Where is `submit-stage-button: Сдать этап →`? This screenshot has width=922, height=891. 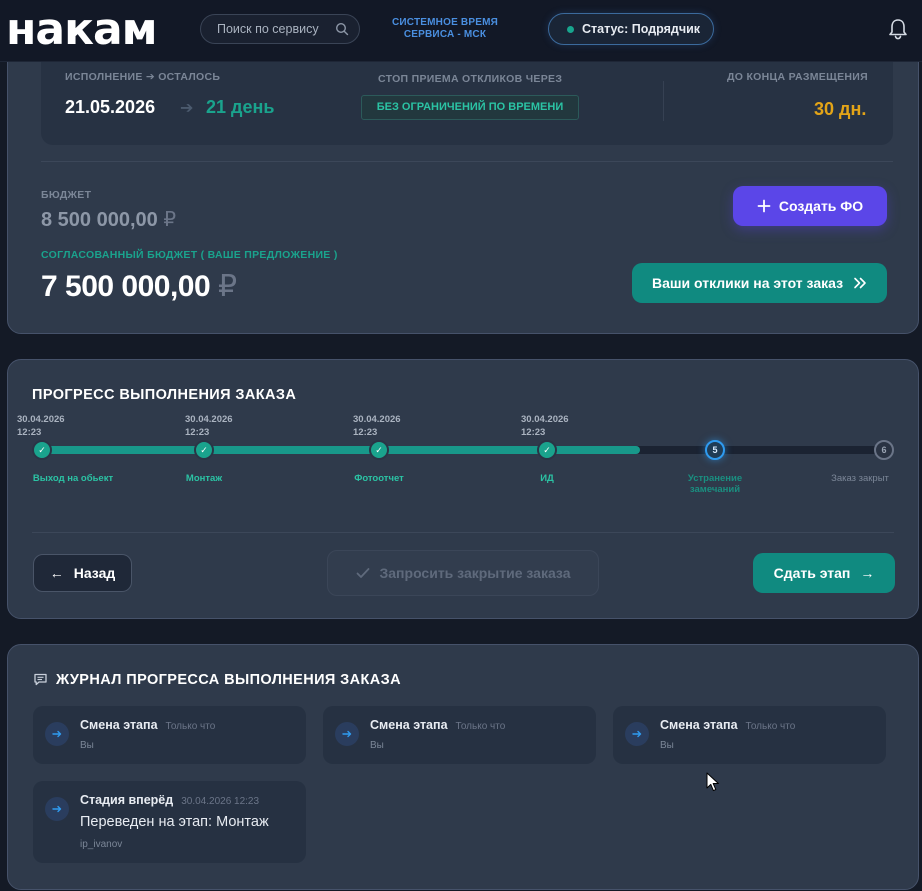
submit-stage-button: Сдать этап → is located at coordinates (824, 573).